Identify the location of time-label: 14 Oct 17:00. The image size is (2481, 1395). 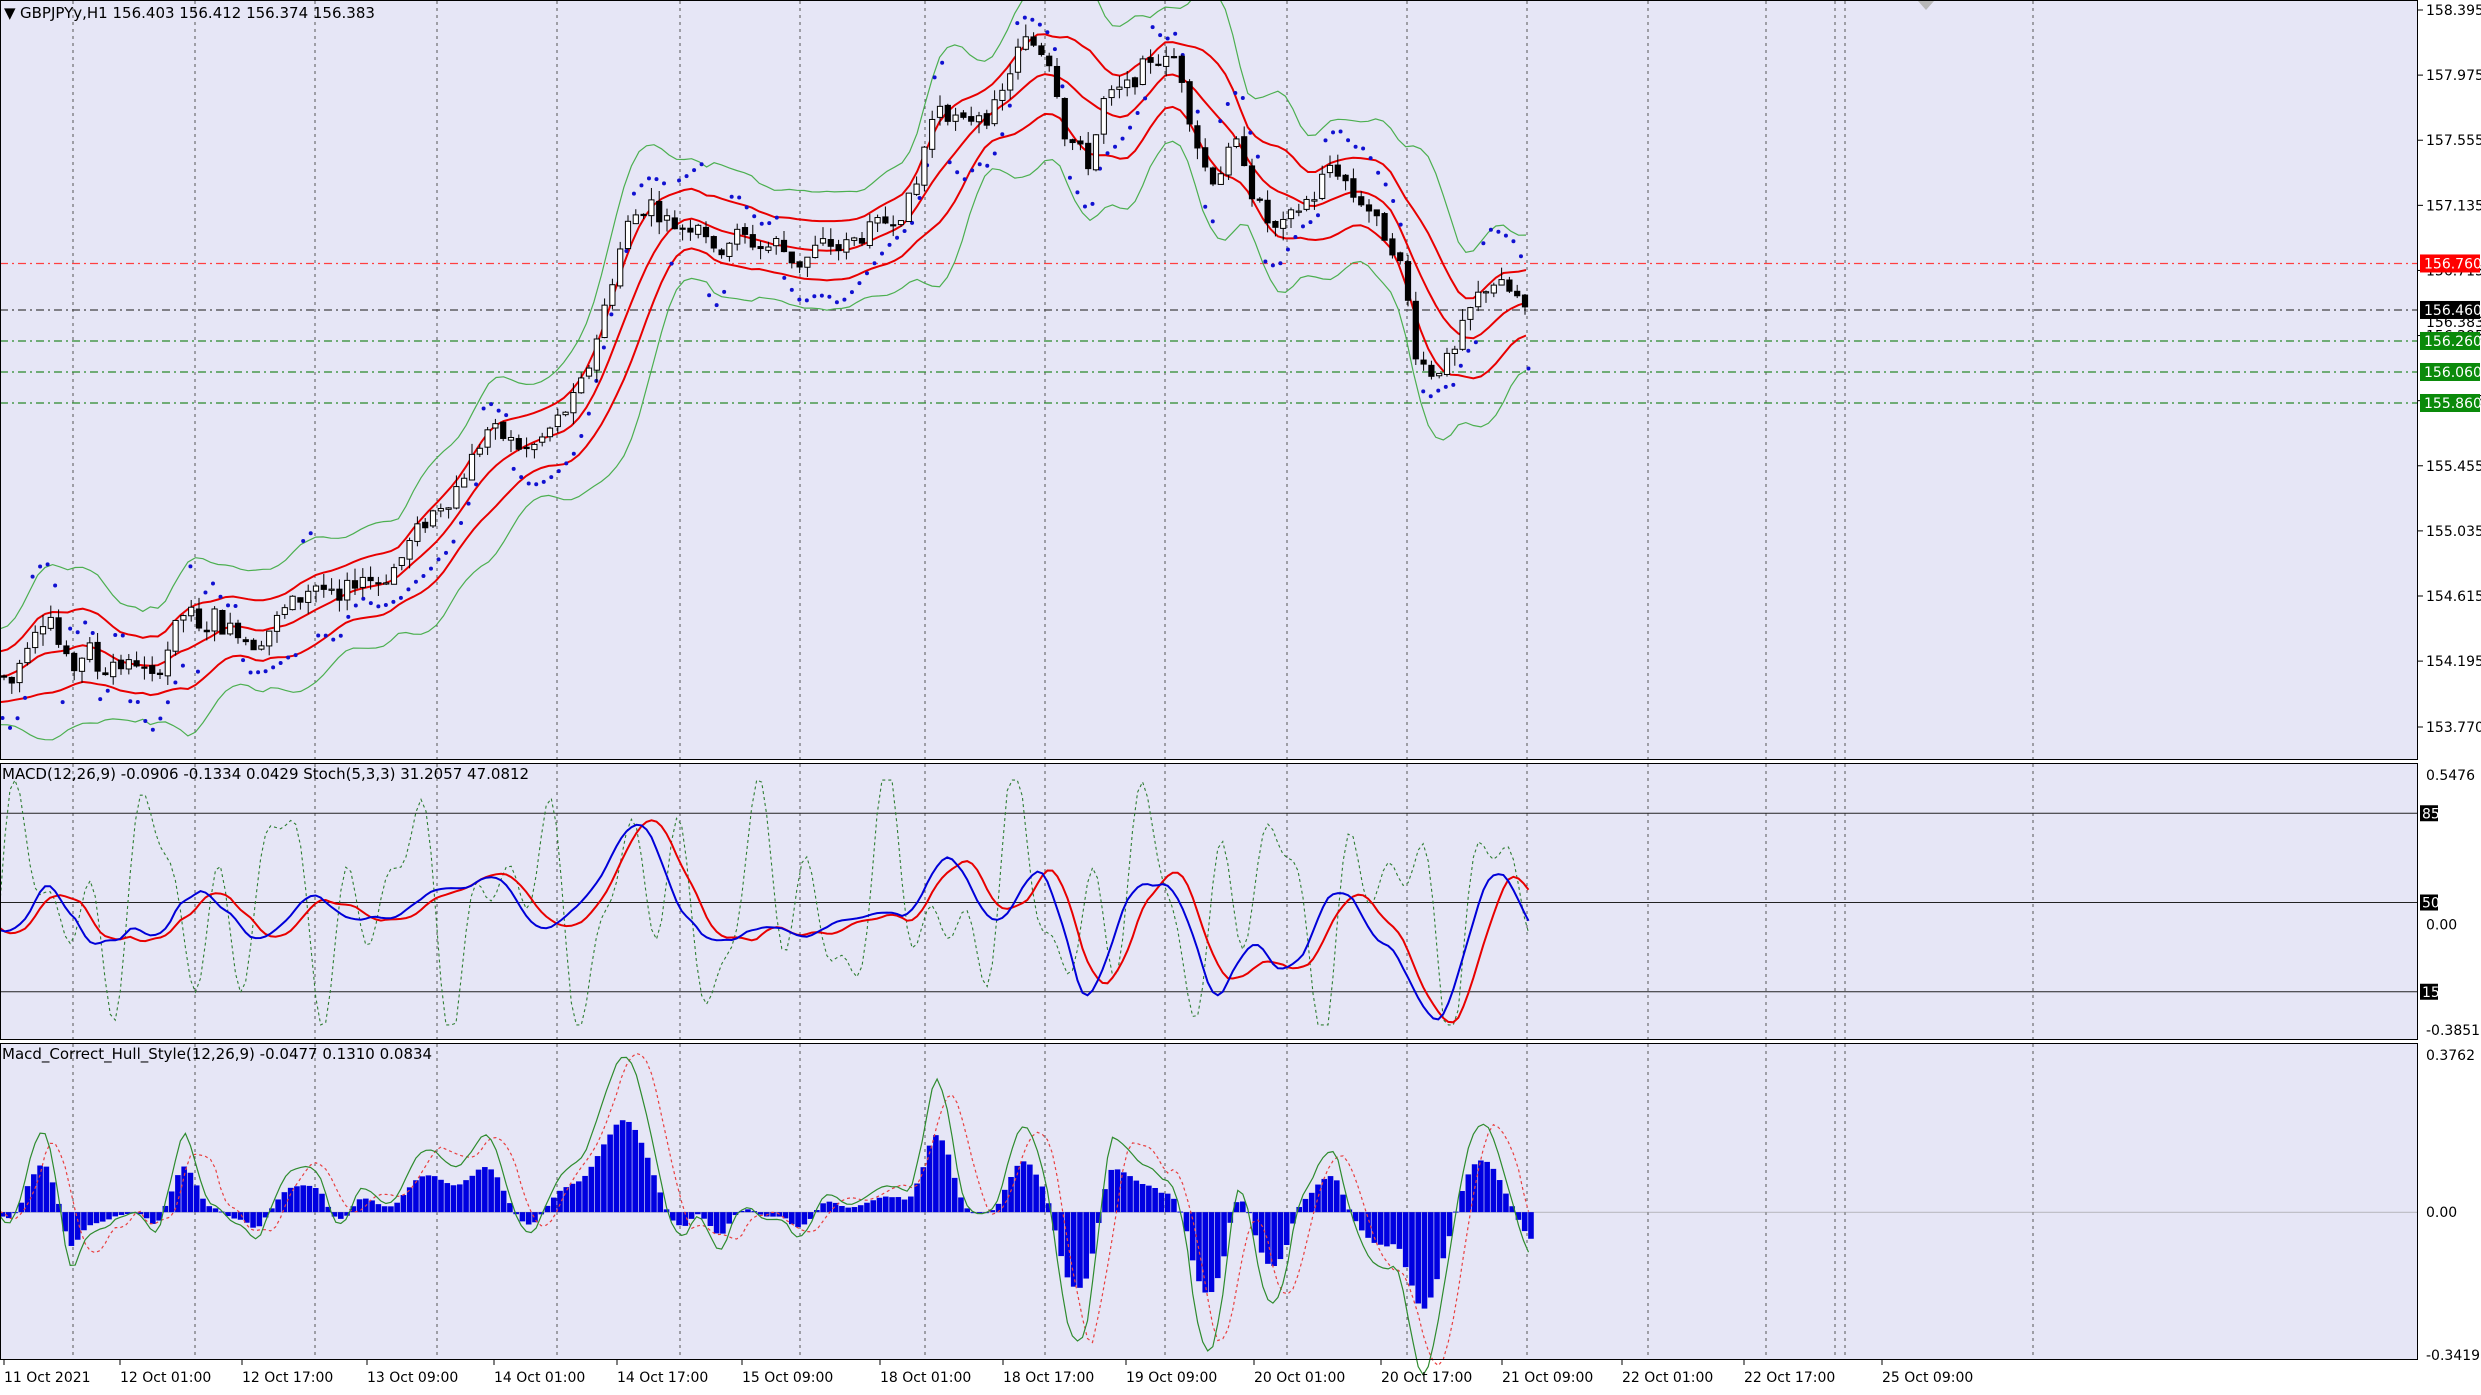
(662, 1378).